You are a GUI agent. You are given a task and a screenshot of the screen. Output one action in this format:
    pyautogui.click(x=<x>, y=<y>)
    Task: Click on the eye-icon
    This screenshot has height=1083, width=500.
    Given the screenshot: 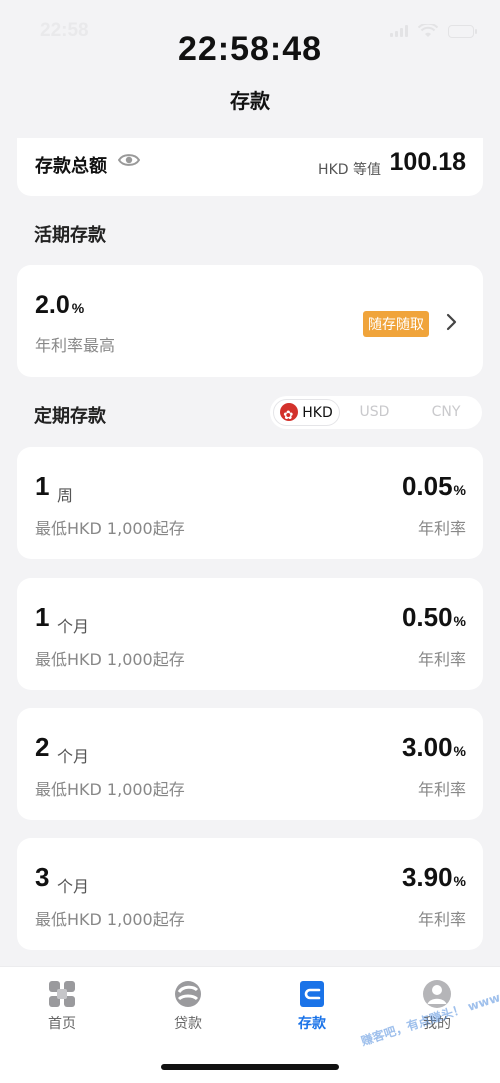 What is the action you would take?
    pyautogui.click(x=129, y=160)
    